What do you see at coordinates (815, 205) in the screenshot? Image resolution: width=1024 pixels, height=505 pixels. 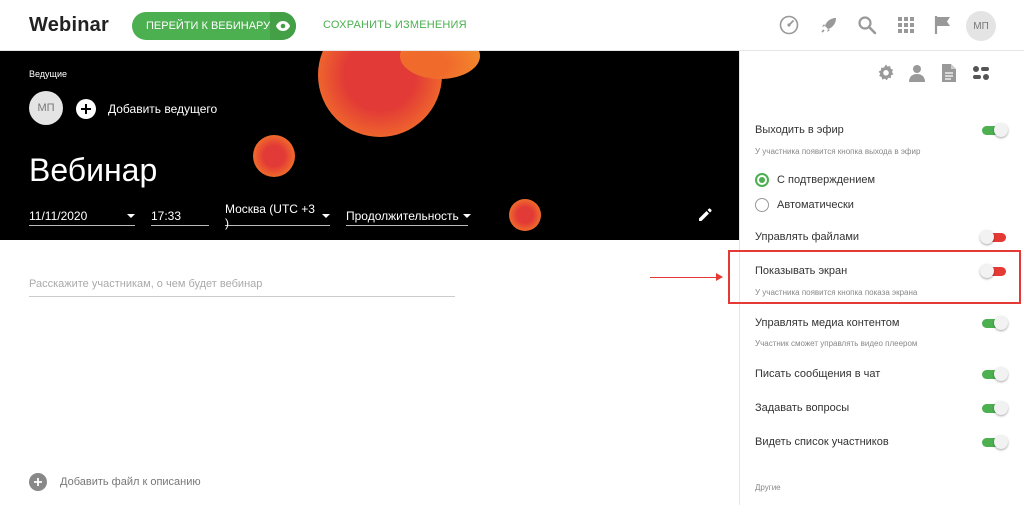 I see `radio-automatic-label: Автоматически` at bounding box center [815, 205].